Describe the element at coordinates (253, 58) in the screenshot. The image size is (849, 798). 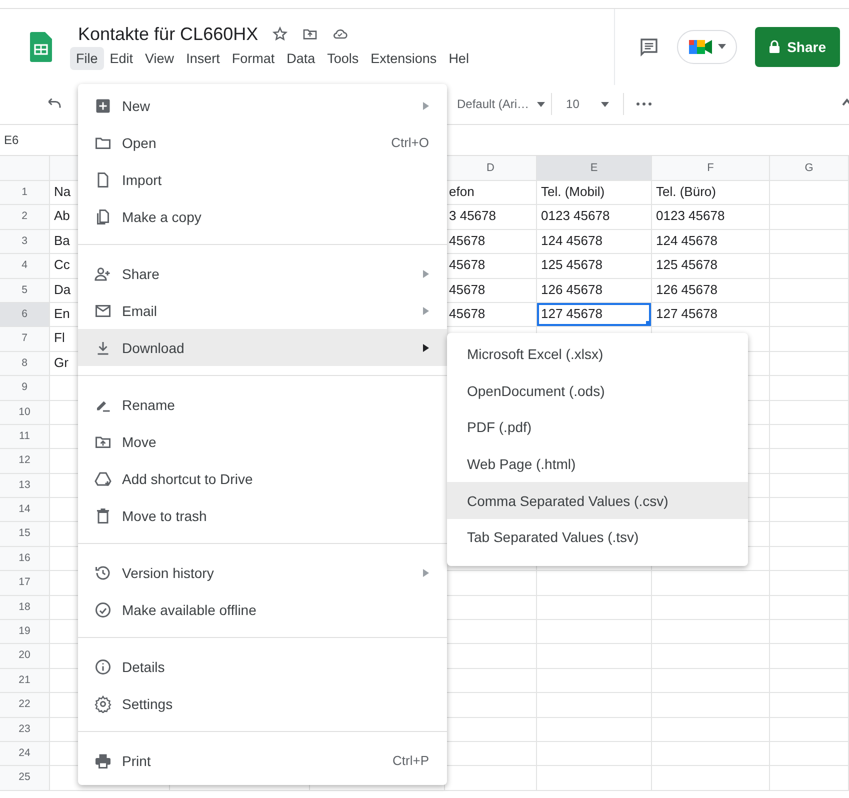
I see `menu-item: Format` at that location.